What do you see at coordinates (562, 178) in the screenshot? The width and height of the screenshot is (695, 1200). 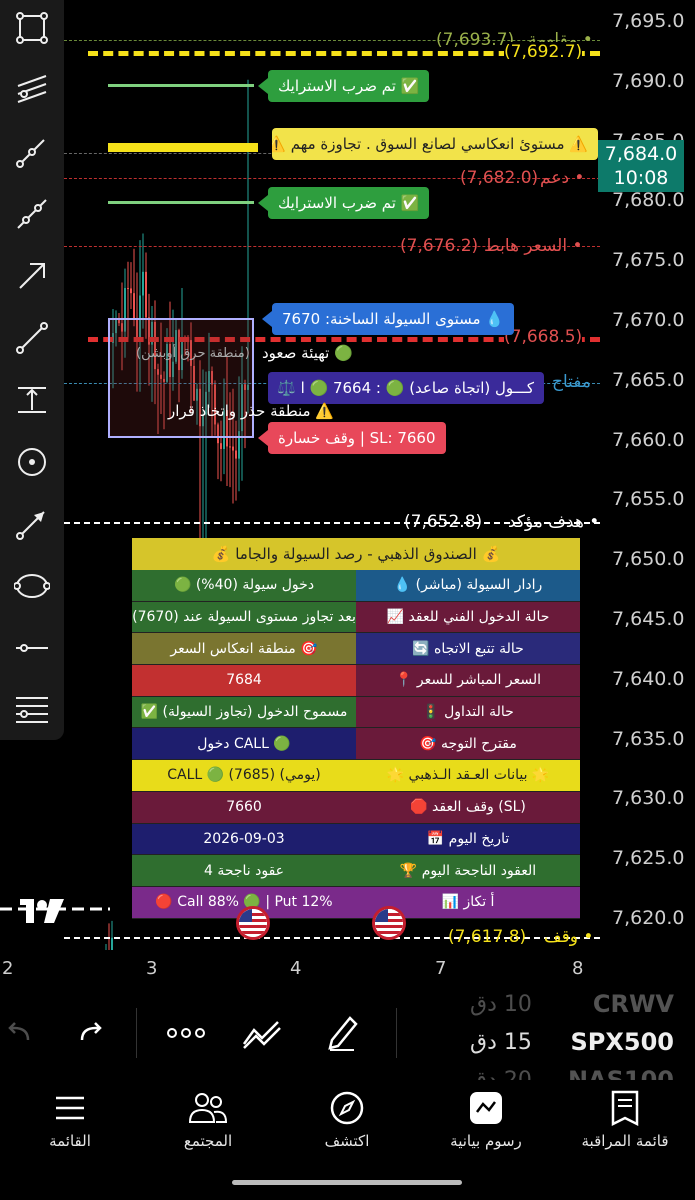 I see `support-label: دعم •` at bounding box center [562, 178].